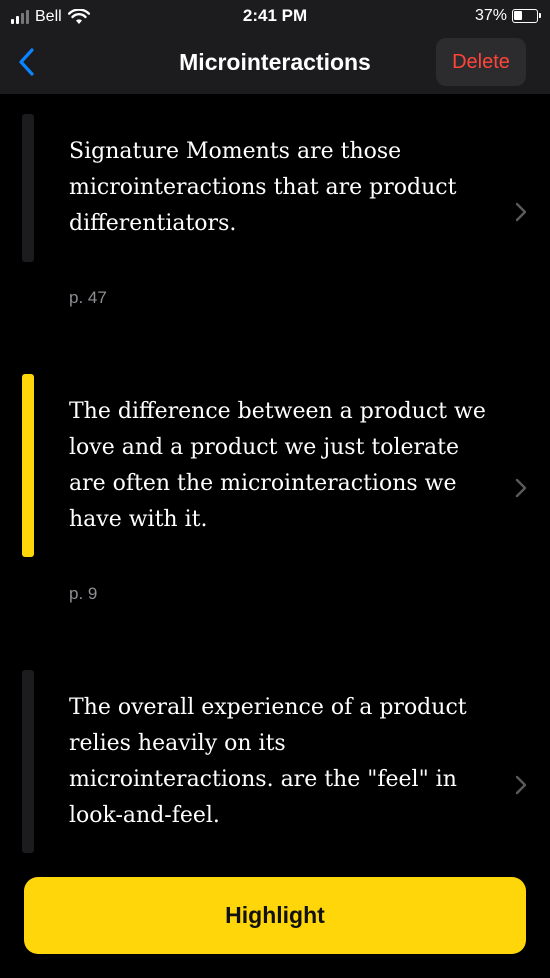  Describe the element at coordinates (88, 297) in the screenshot. I see `page-number: p. 47` at that location.